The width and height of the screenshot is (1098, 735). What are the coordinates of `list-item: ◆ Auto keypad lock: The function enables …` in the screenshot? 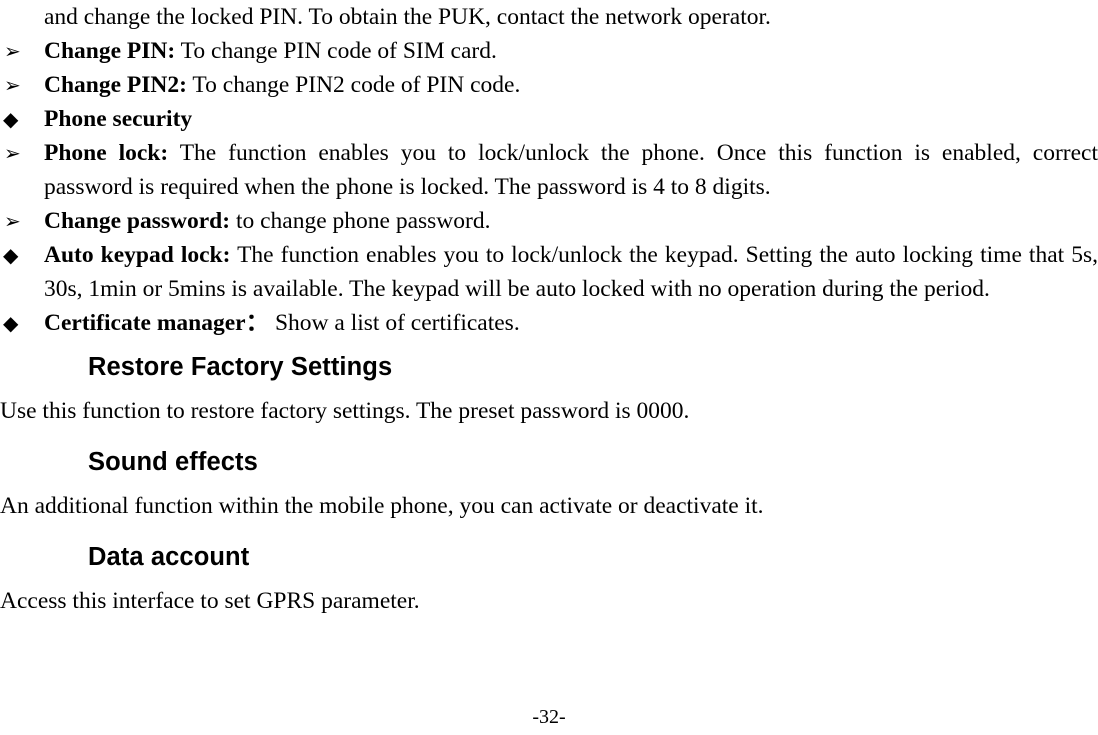 It's located at (549, 272).